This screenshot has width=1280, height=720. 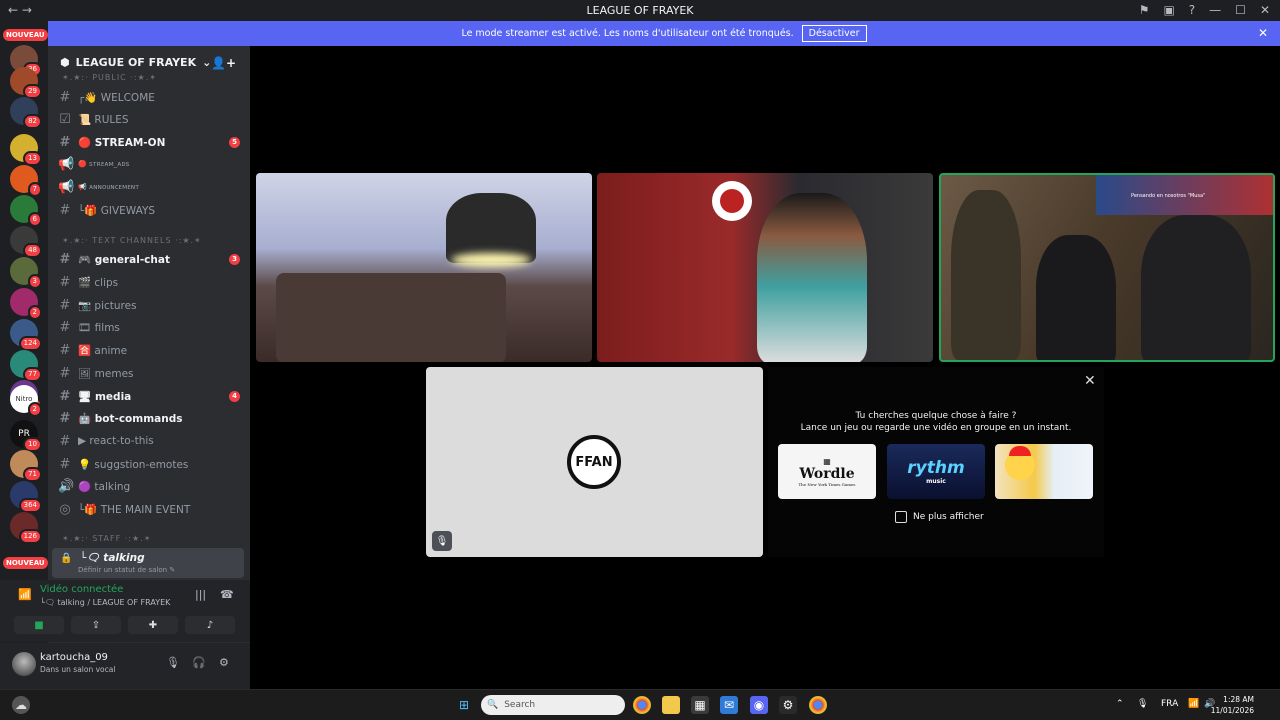 I want to click on activities-button: ✚, so click(x=153, y=625).